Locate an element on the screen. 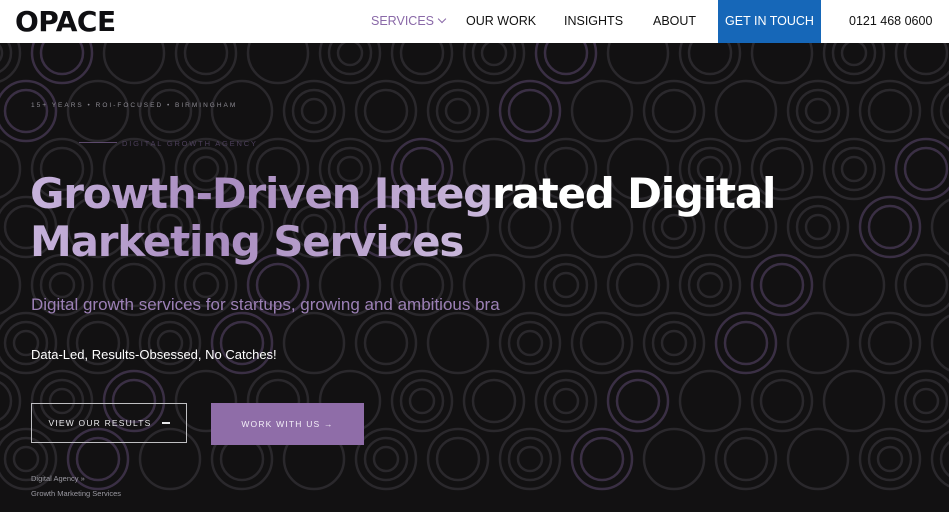 The width and height of the screenshot is (949, 512). headline-part-1: Growth-Driven Integ is located at coordinates (261, 193).